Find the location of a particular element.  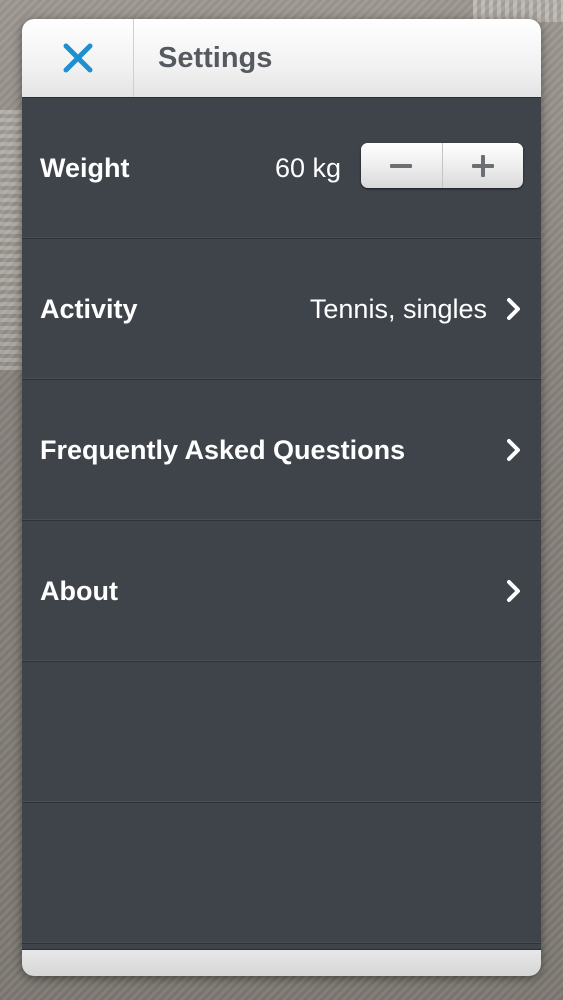

header-bar: Settings is located at coordinates (281, 58).